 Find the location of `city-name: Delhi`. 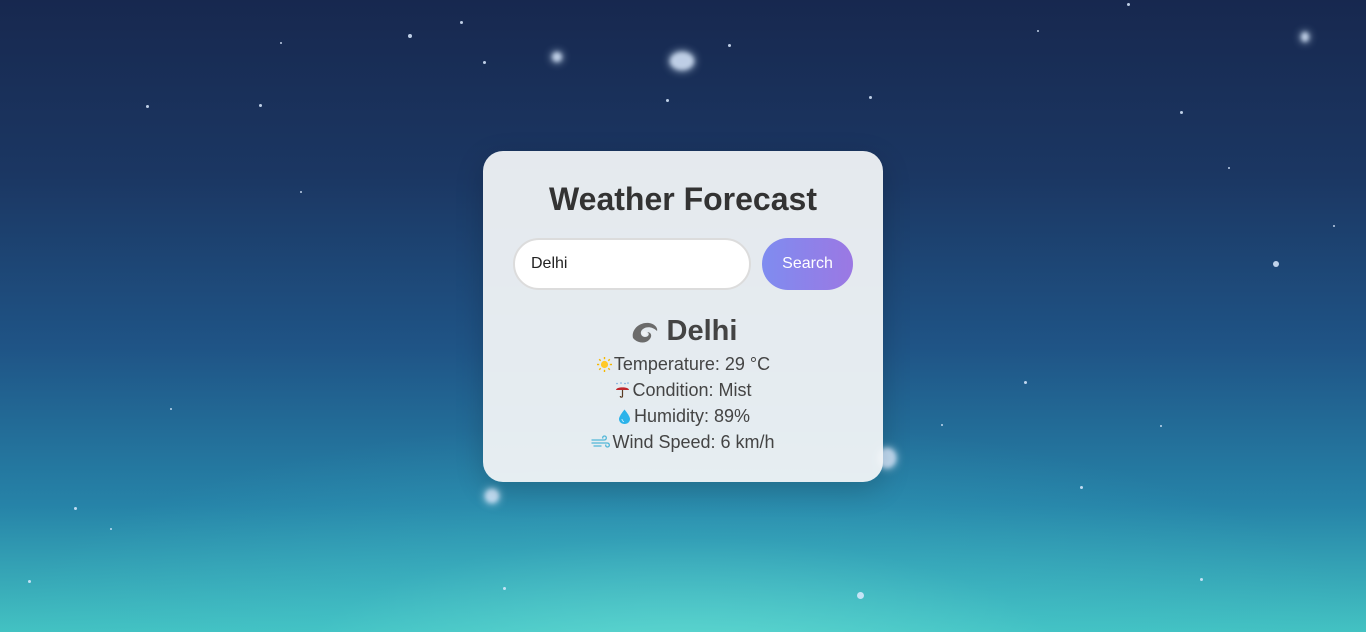

city-name: Delhi is located at coordinates (702, 330).